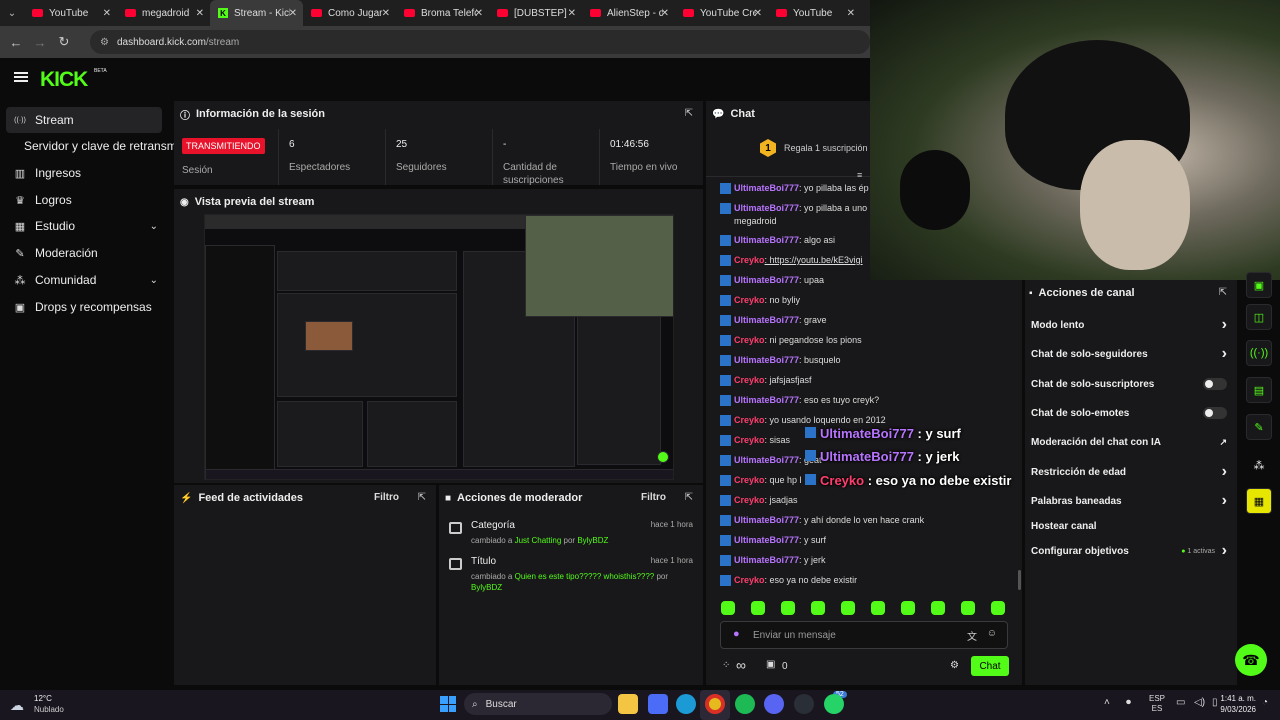  Describe the element at coordinates (726, 665) in the screenshot. I see `points-icon: ⁘` at that location.